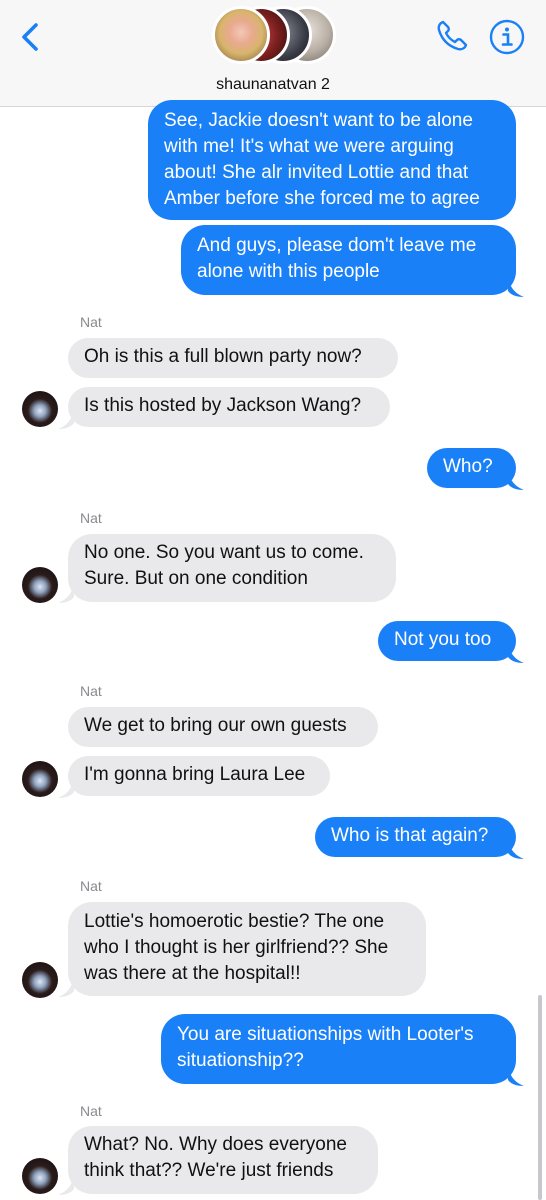  I want to click on message-text-line: No one. So you want us to come., so click(224, 552).